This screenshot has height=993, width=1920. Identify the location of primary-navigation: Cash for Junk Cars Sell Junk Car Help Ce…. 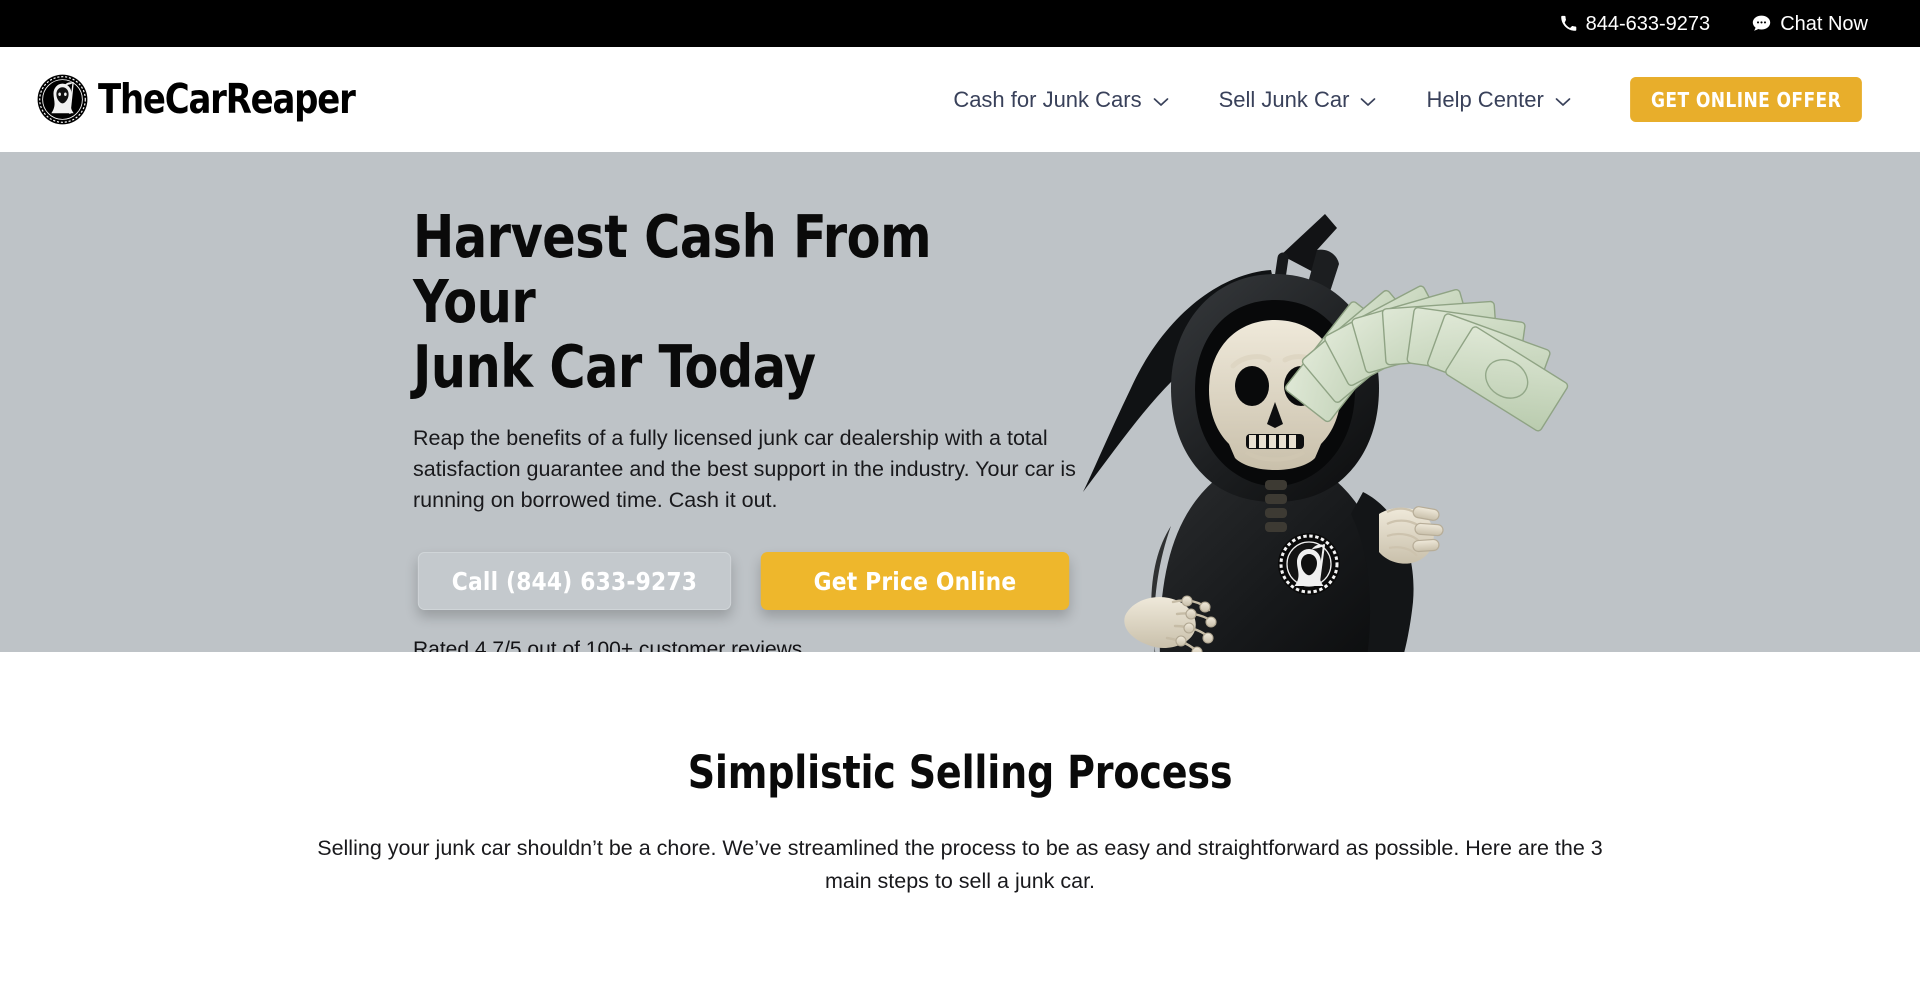
(1398, 99).